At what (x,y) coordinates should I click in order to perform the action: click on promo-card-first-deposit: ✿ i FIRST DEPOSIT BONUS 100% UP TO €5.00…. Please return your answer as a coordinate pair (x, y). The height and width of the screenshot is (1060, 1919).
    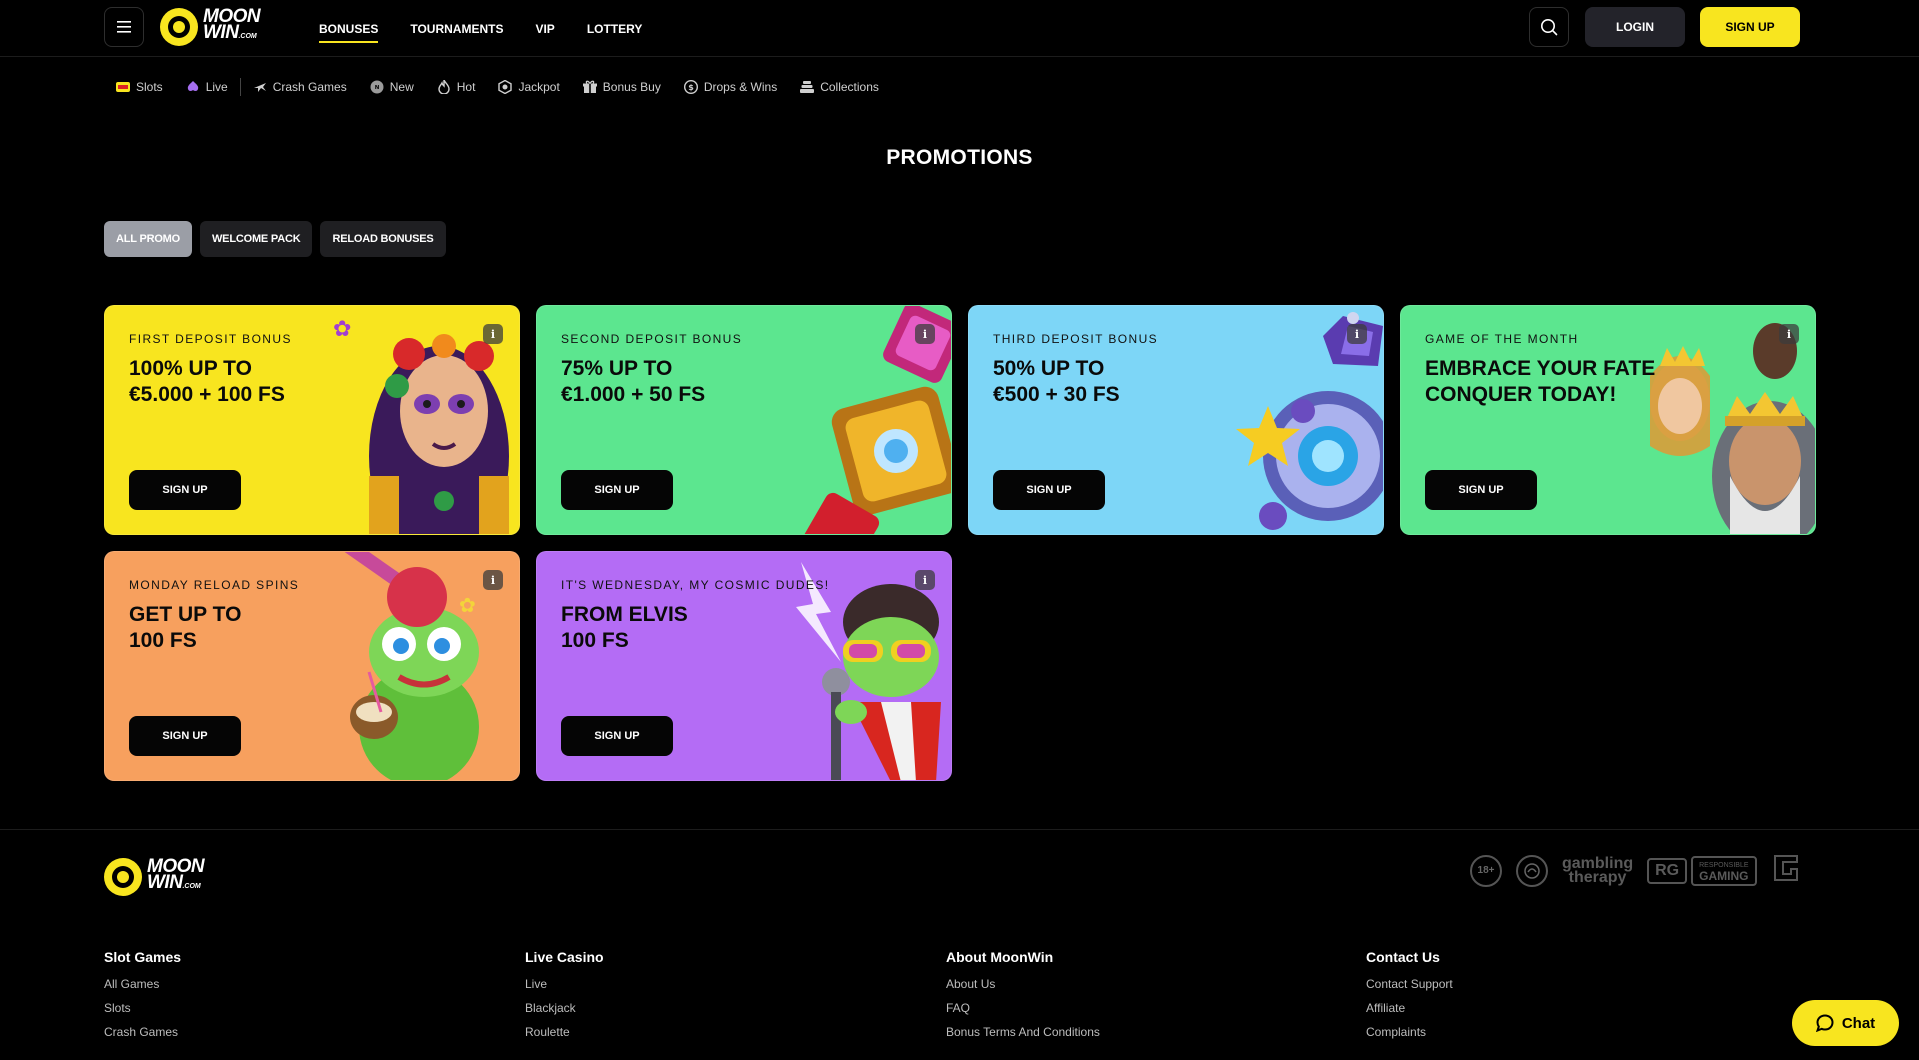
    Looking at the image, I should click on (312, 420).